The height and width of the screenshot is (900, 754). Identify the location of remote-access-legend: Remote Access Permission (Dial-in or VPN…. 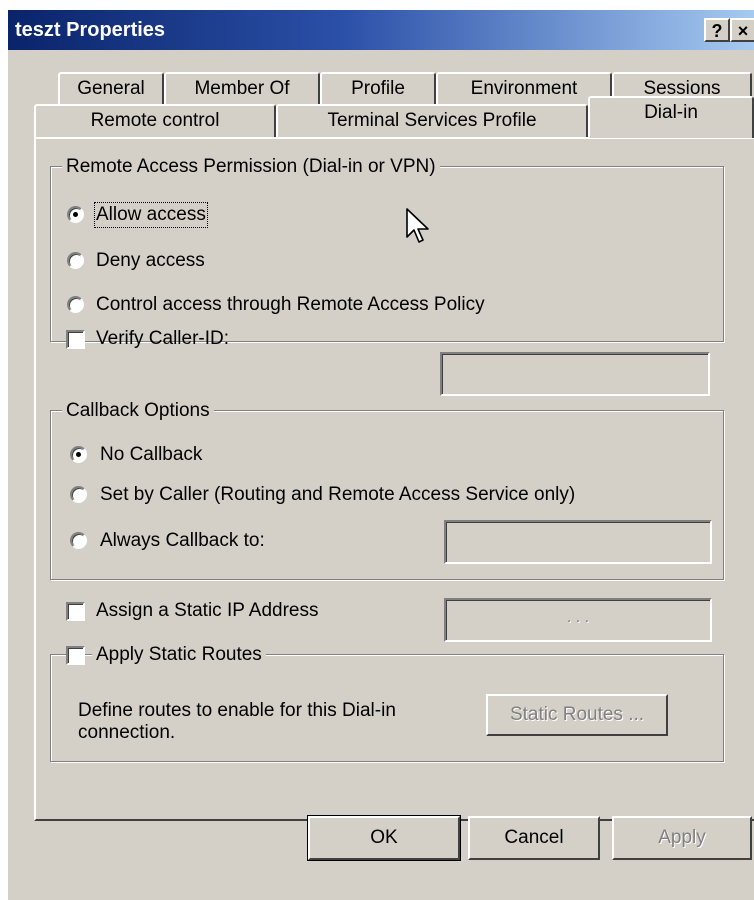
(251, 167).